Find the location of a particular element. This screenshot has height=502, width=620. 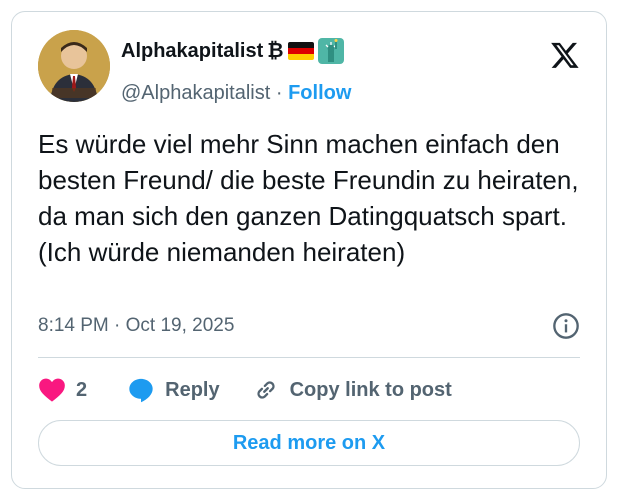

avatar-portrait-icon is located at coordinates (74, 66).